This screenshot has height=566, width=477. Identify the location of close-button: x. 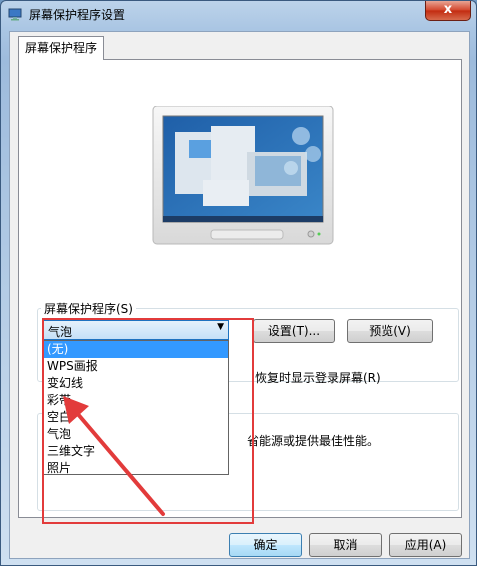
(448, 11).